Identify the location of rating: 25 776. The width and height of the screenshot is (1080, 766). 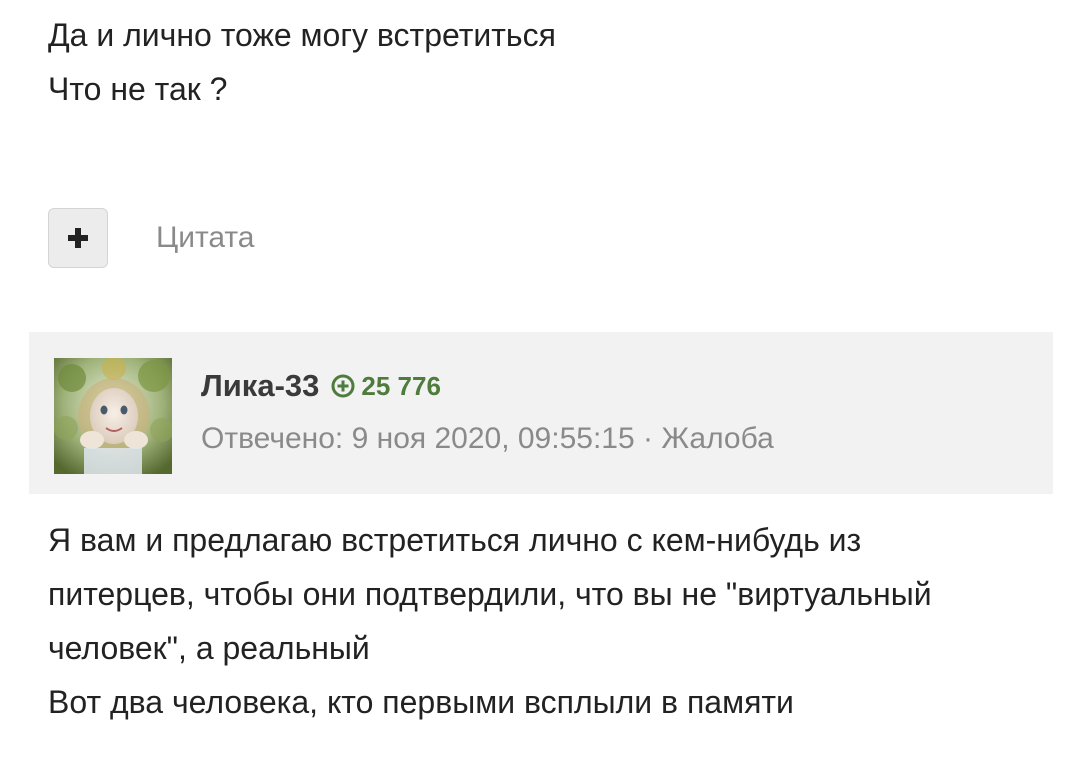
(386, 386).